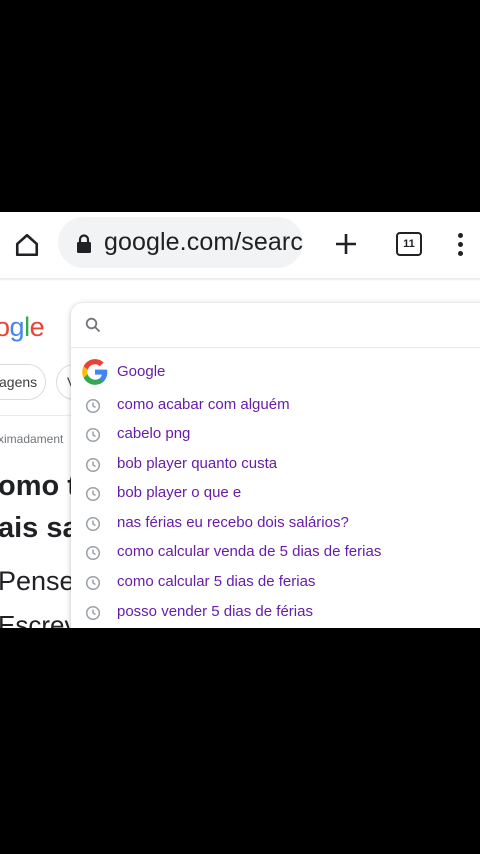 The height and width of the screenshot is (854, 480). I want to click on suggestion-label: como calcular venda de 5 dias de ferias, so click(249, 551).